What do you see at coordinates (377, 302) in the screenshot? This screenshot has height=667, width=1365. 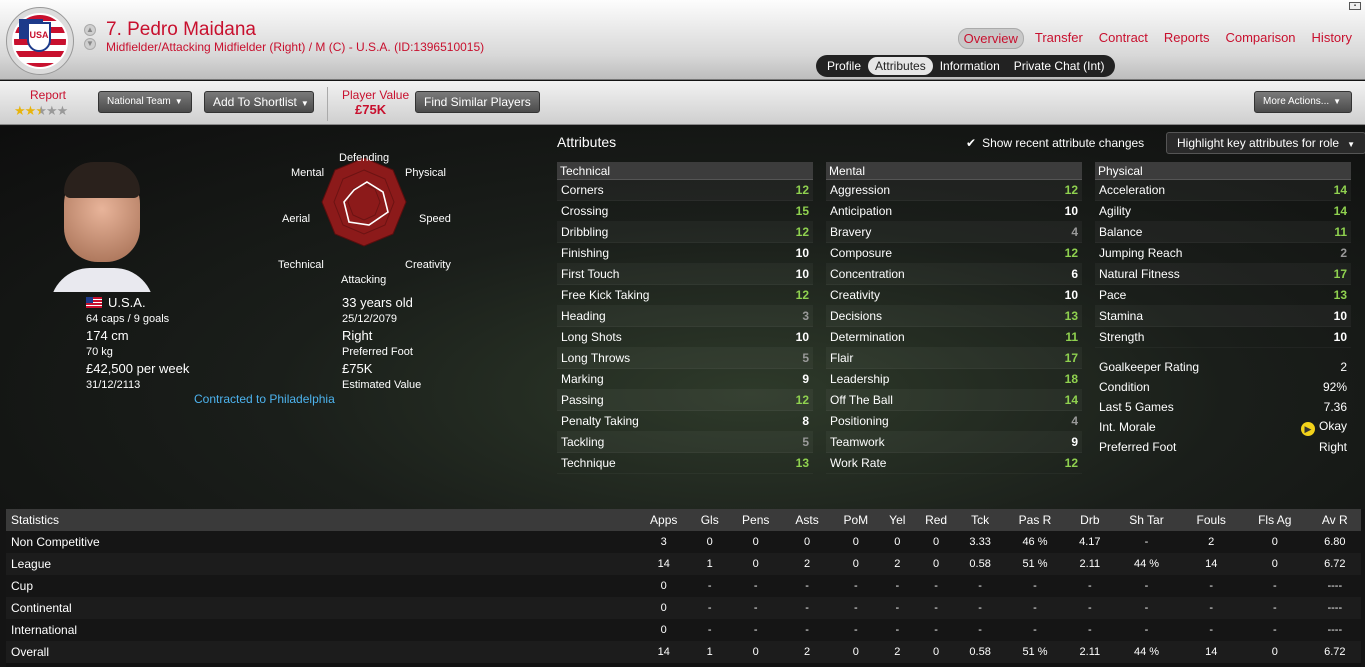 I see `age: 33 years old` at bounding box center [377, 302].